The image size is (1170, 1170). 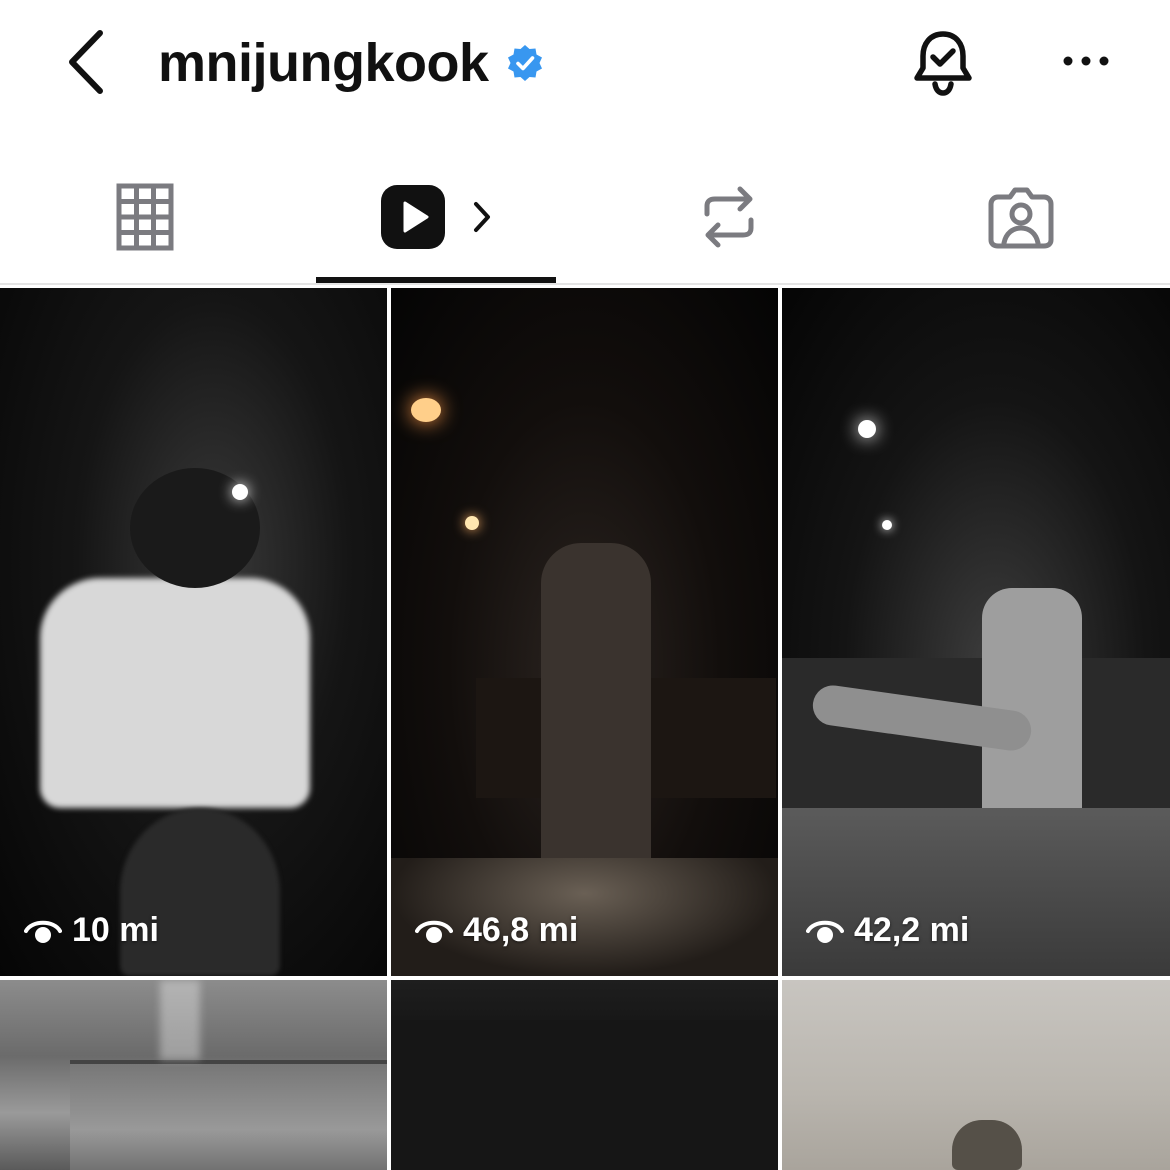 I want to click on chevron-left-icon, so click(x=86, y=62).